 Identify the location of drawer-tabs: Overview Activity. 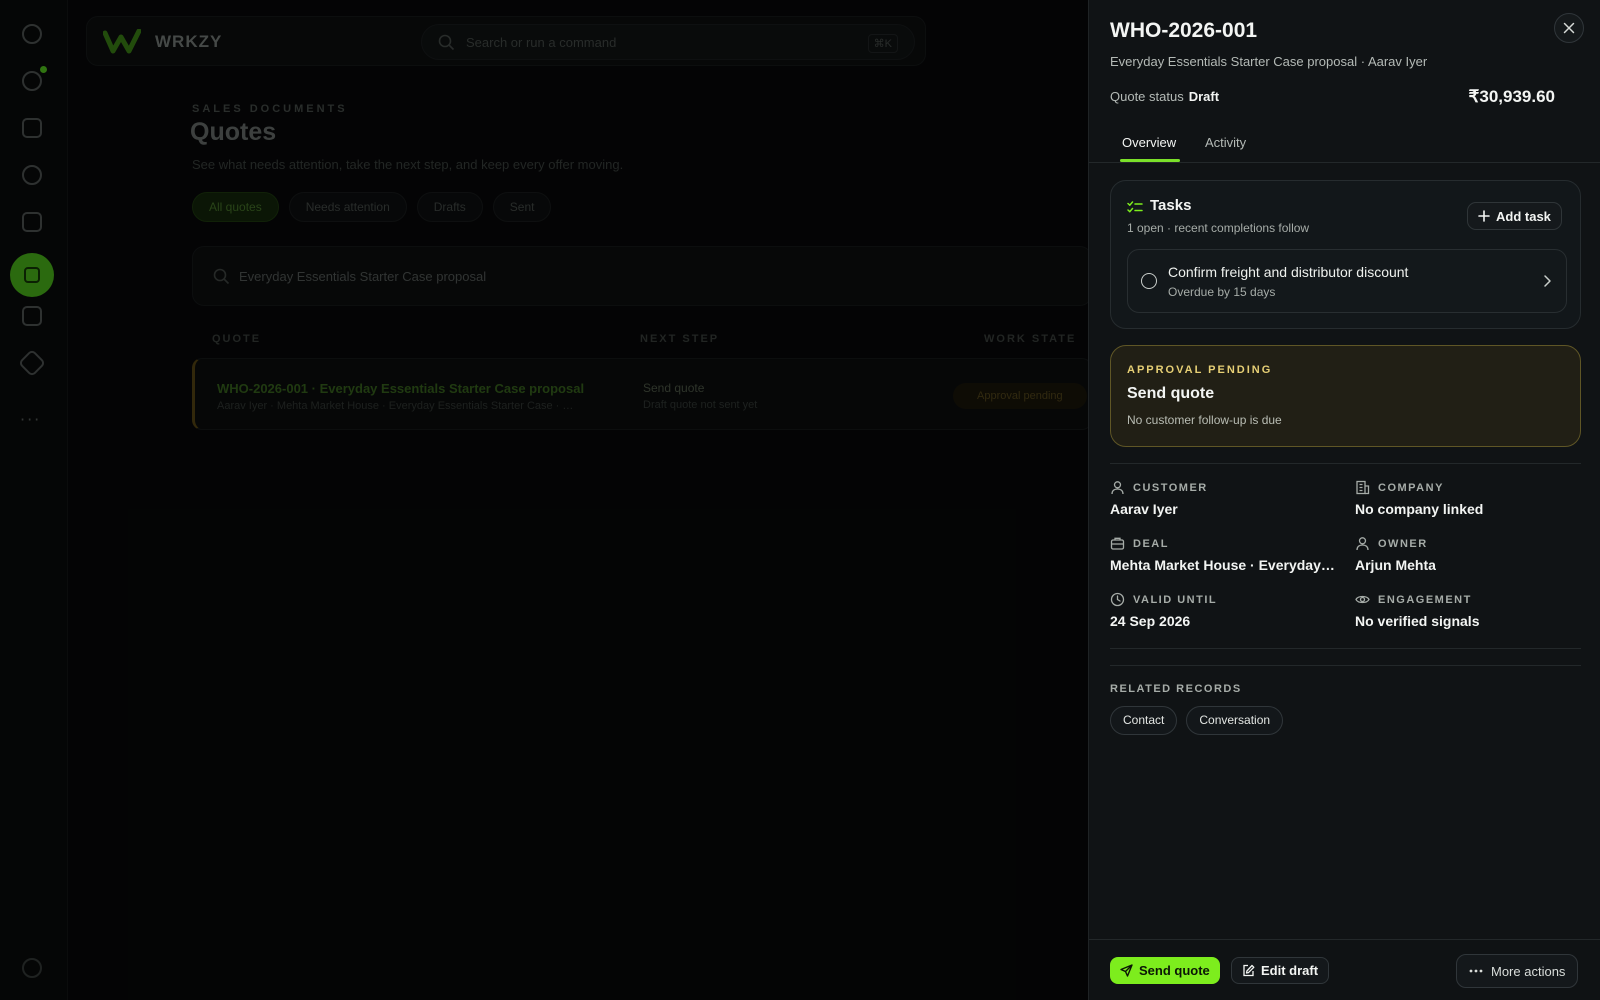
(1344, 144).